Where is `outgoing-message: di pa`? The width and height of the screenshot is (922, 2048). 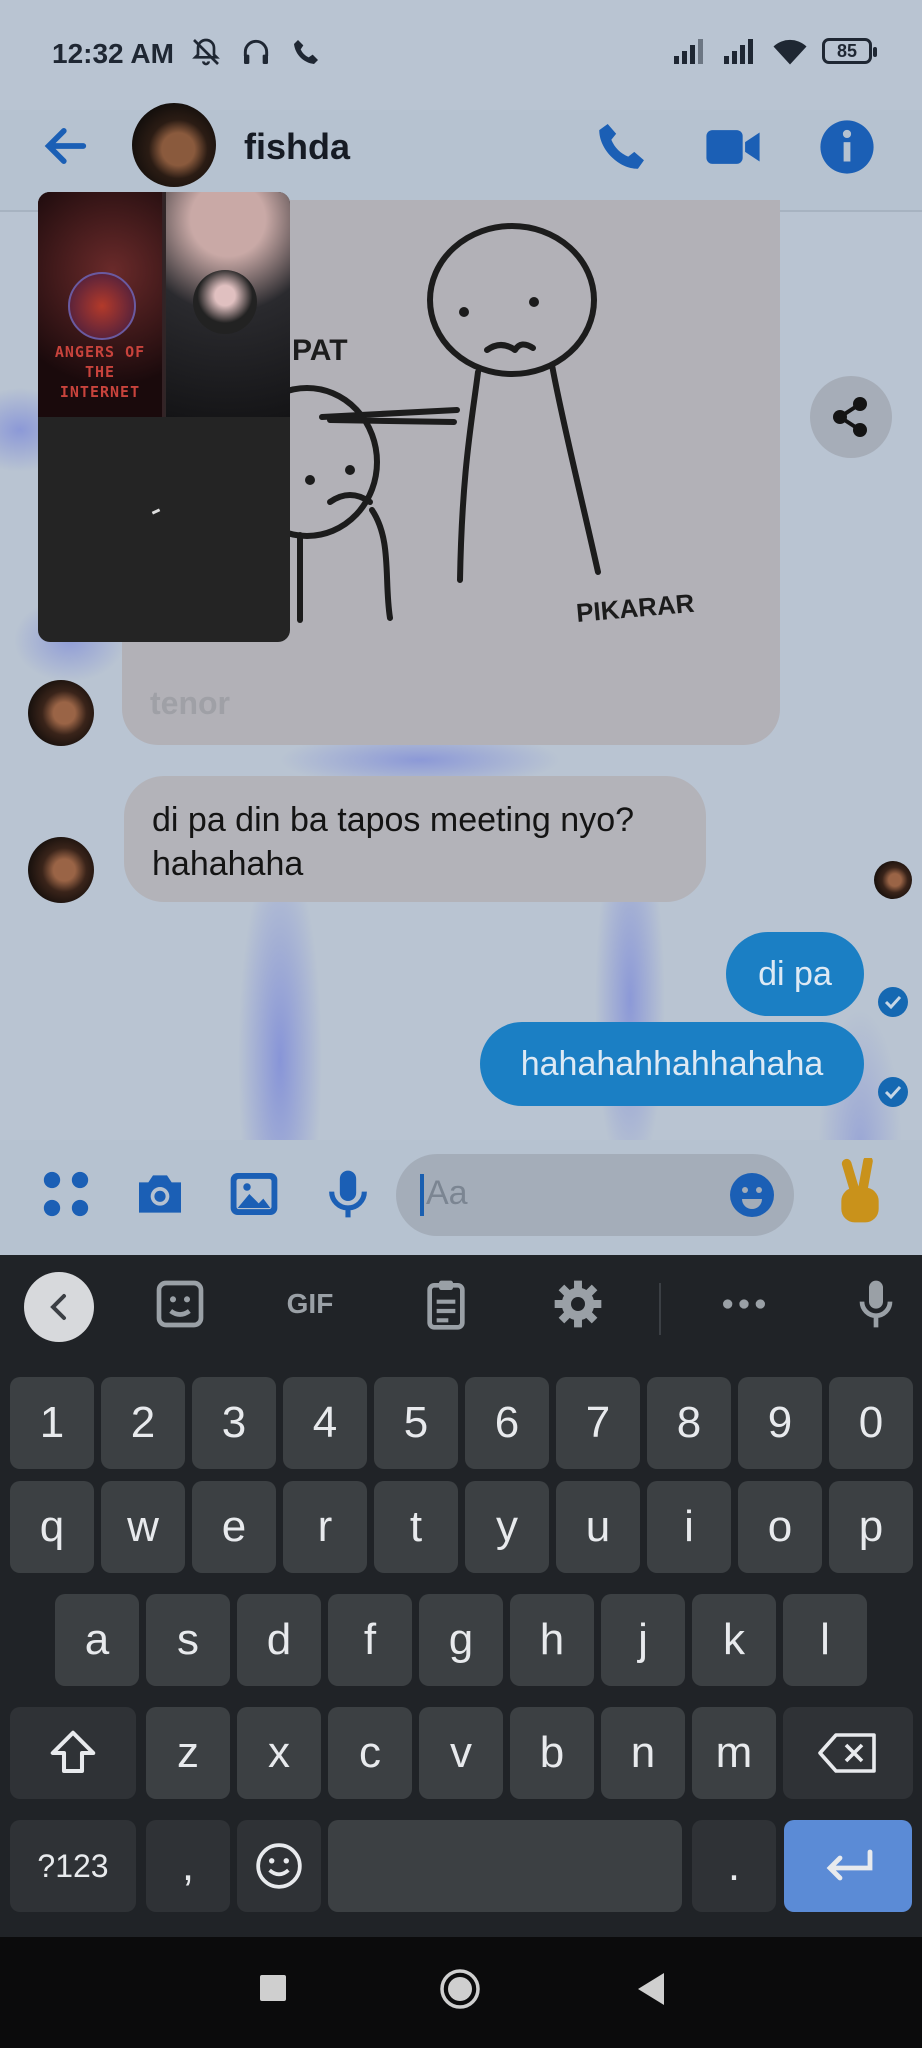
outgoing-message: di pa is located at coordinates (795, 974).